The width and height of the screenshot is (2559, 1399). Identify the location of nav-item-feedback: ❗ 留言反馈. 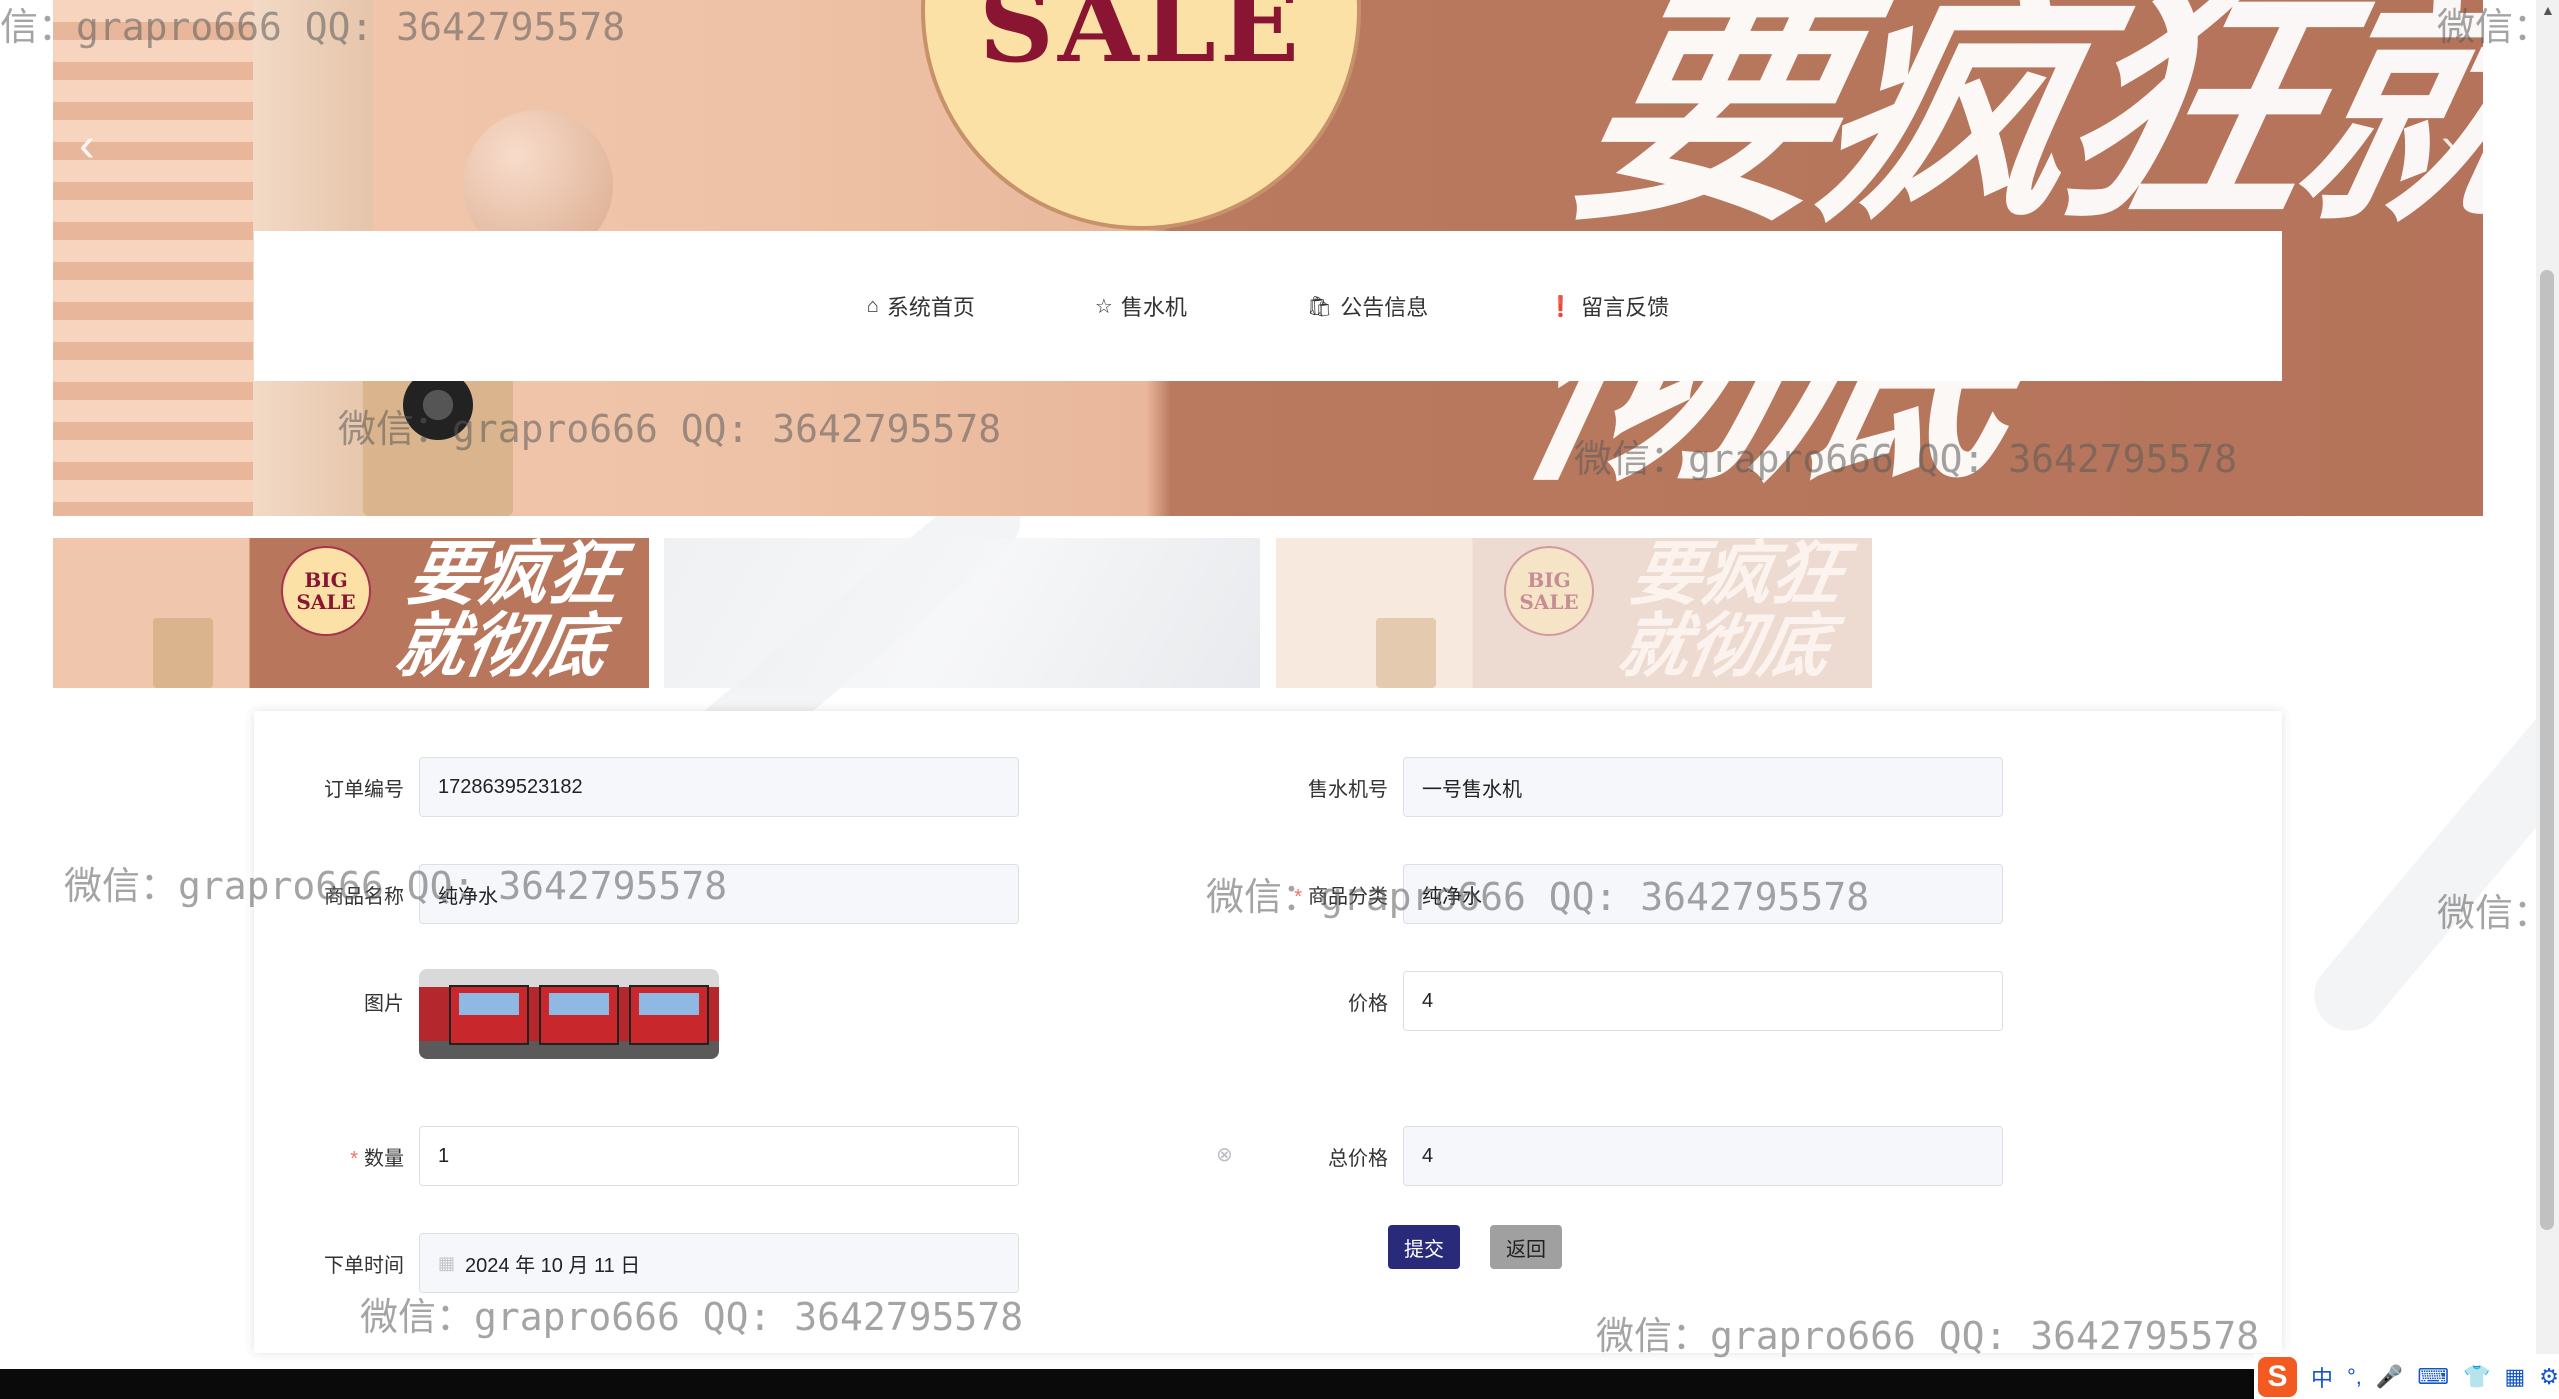
(1608, 306).